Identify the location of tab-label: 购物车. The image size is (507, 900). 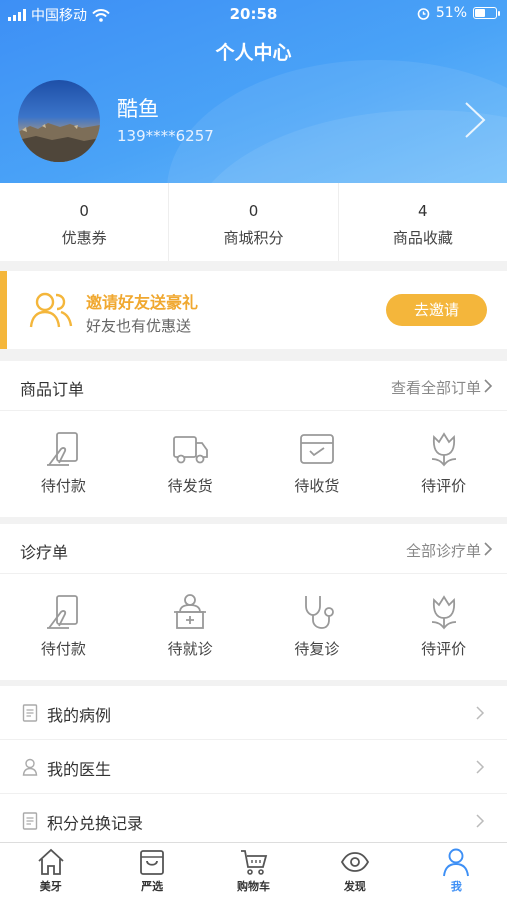
(254, 886).